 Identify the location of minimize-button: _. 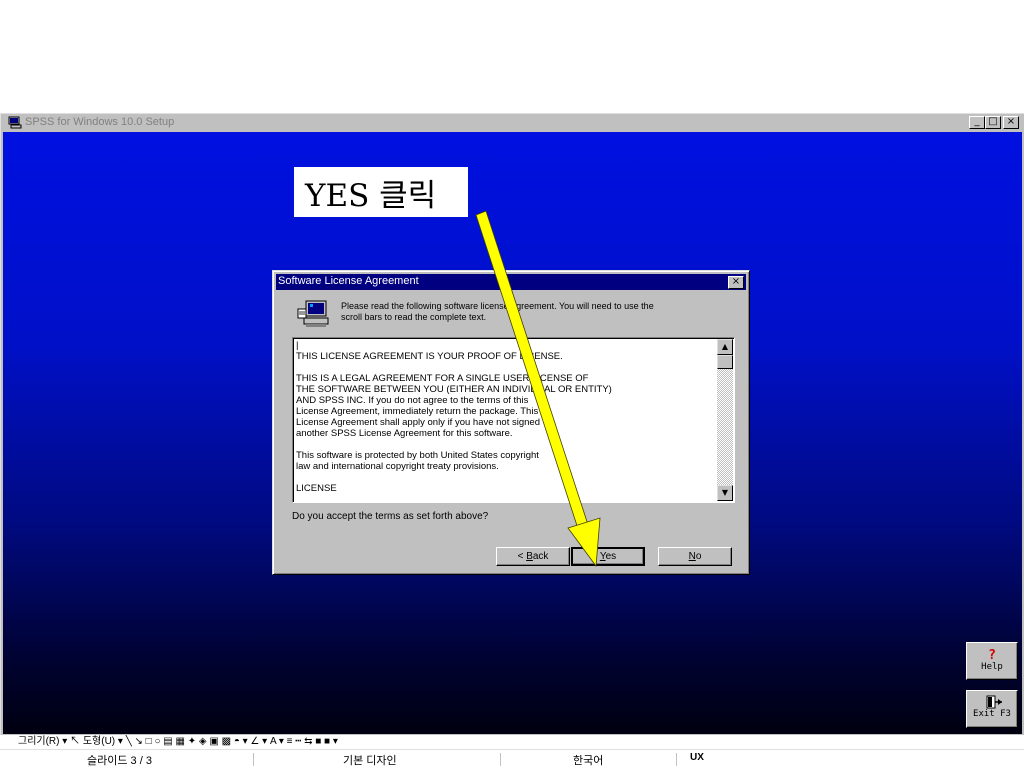
(977, 122).